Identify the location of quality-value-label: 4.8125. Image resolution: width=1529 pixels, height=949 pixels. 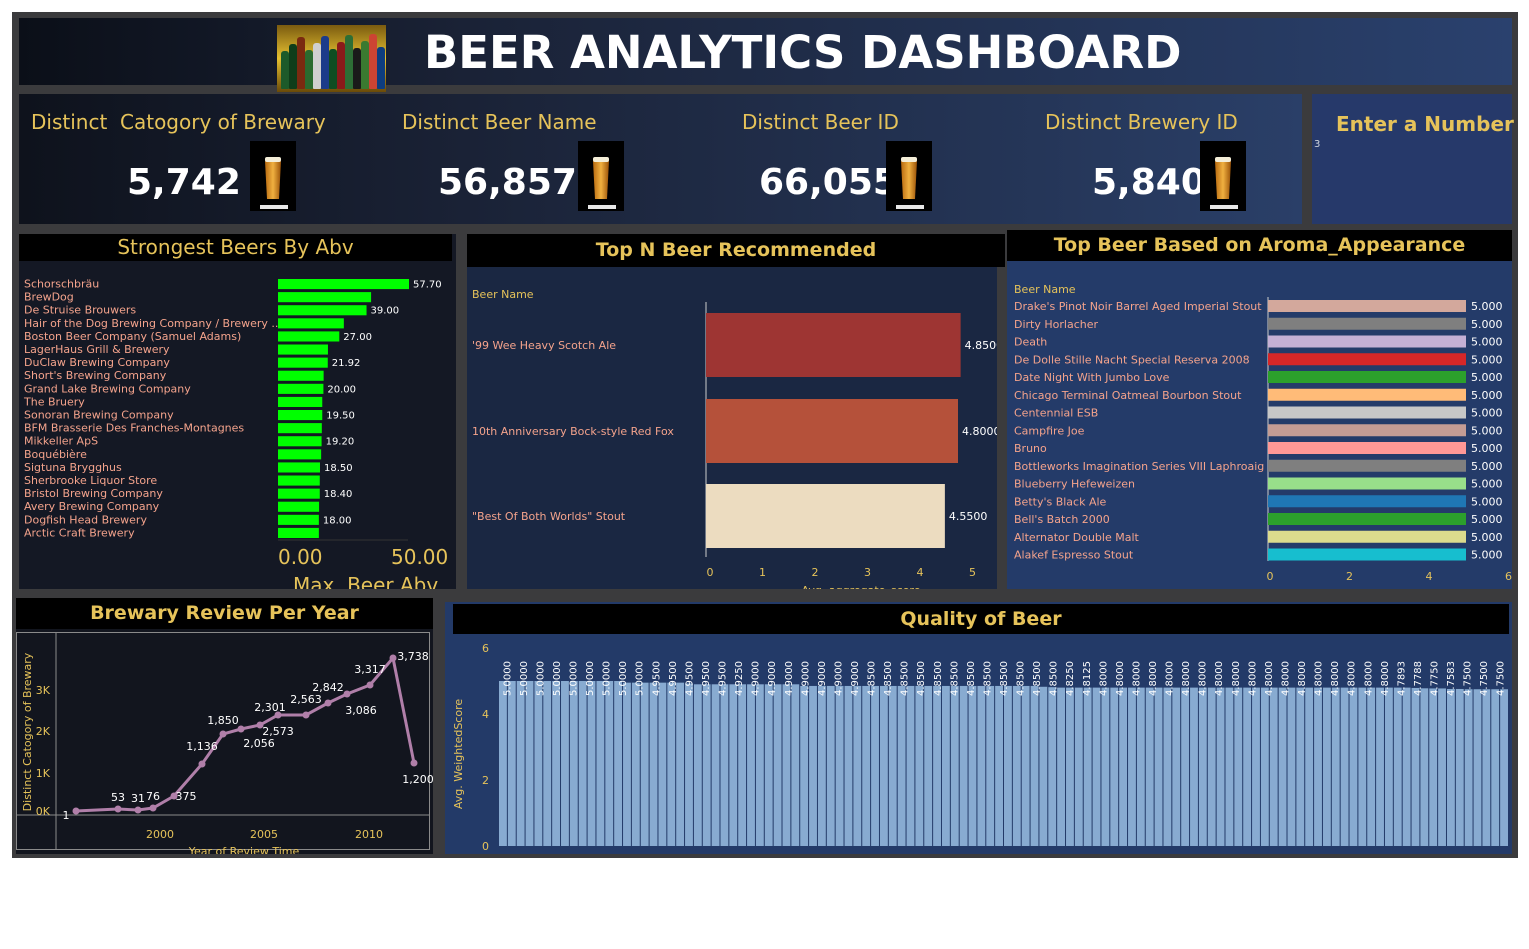
(1087, 678).